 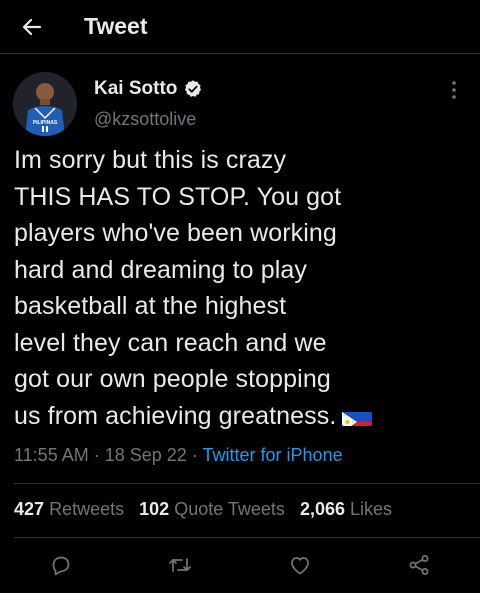 What do you see at coordinates (45, 123) in the screenshot?
I see `jersey-text: PILIPINAS` at bounding box center [45, 123].